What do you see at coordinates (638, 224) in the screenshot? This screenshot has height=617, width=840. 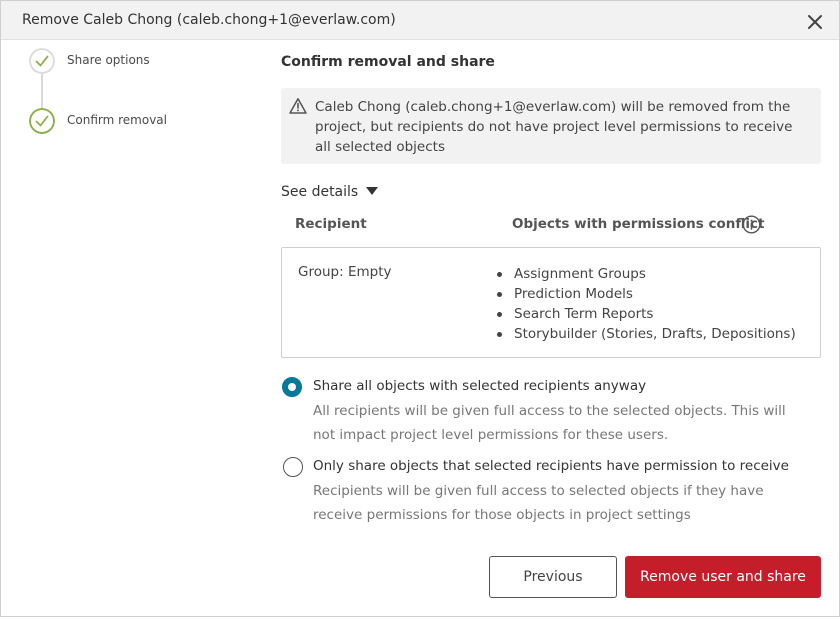 I see `column-header-objects: Objects with permissions conflict` at bounding box center [638, 224].